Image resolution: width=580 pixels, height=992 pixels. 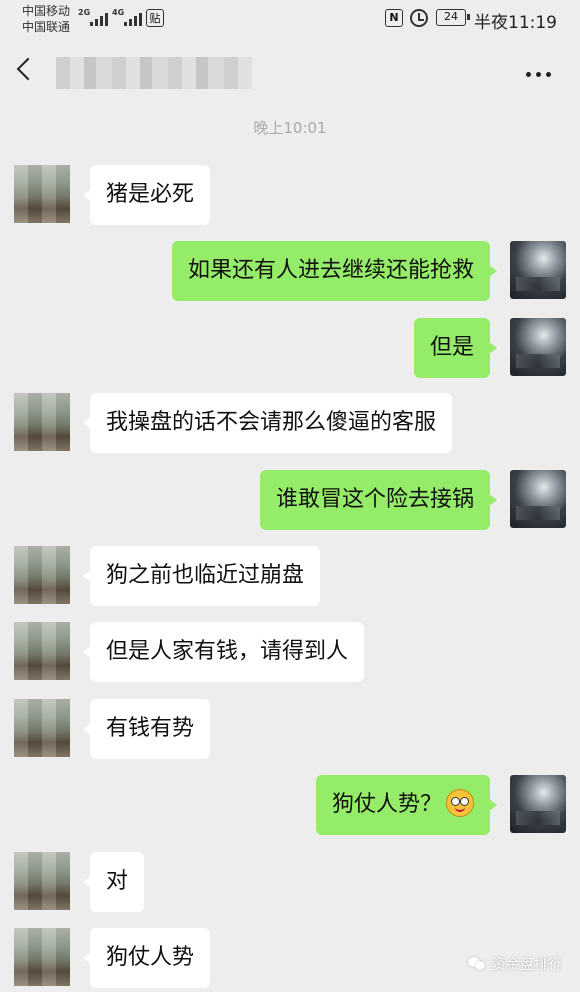 I want to click on message-bubble: 对, so click(x=113, y=882).